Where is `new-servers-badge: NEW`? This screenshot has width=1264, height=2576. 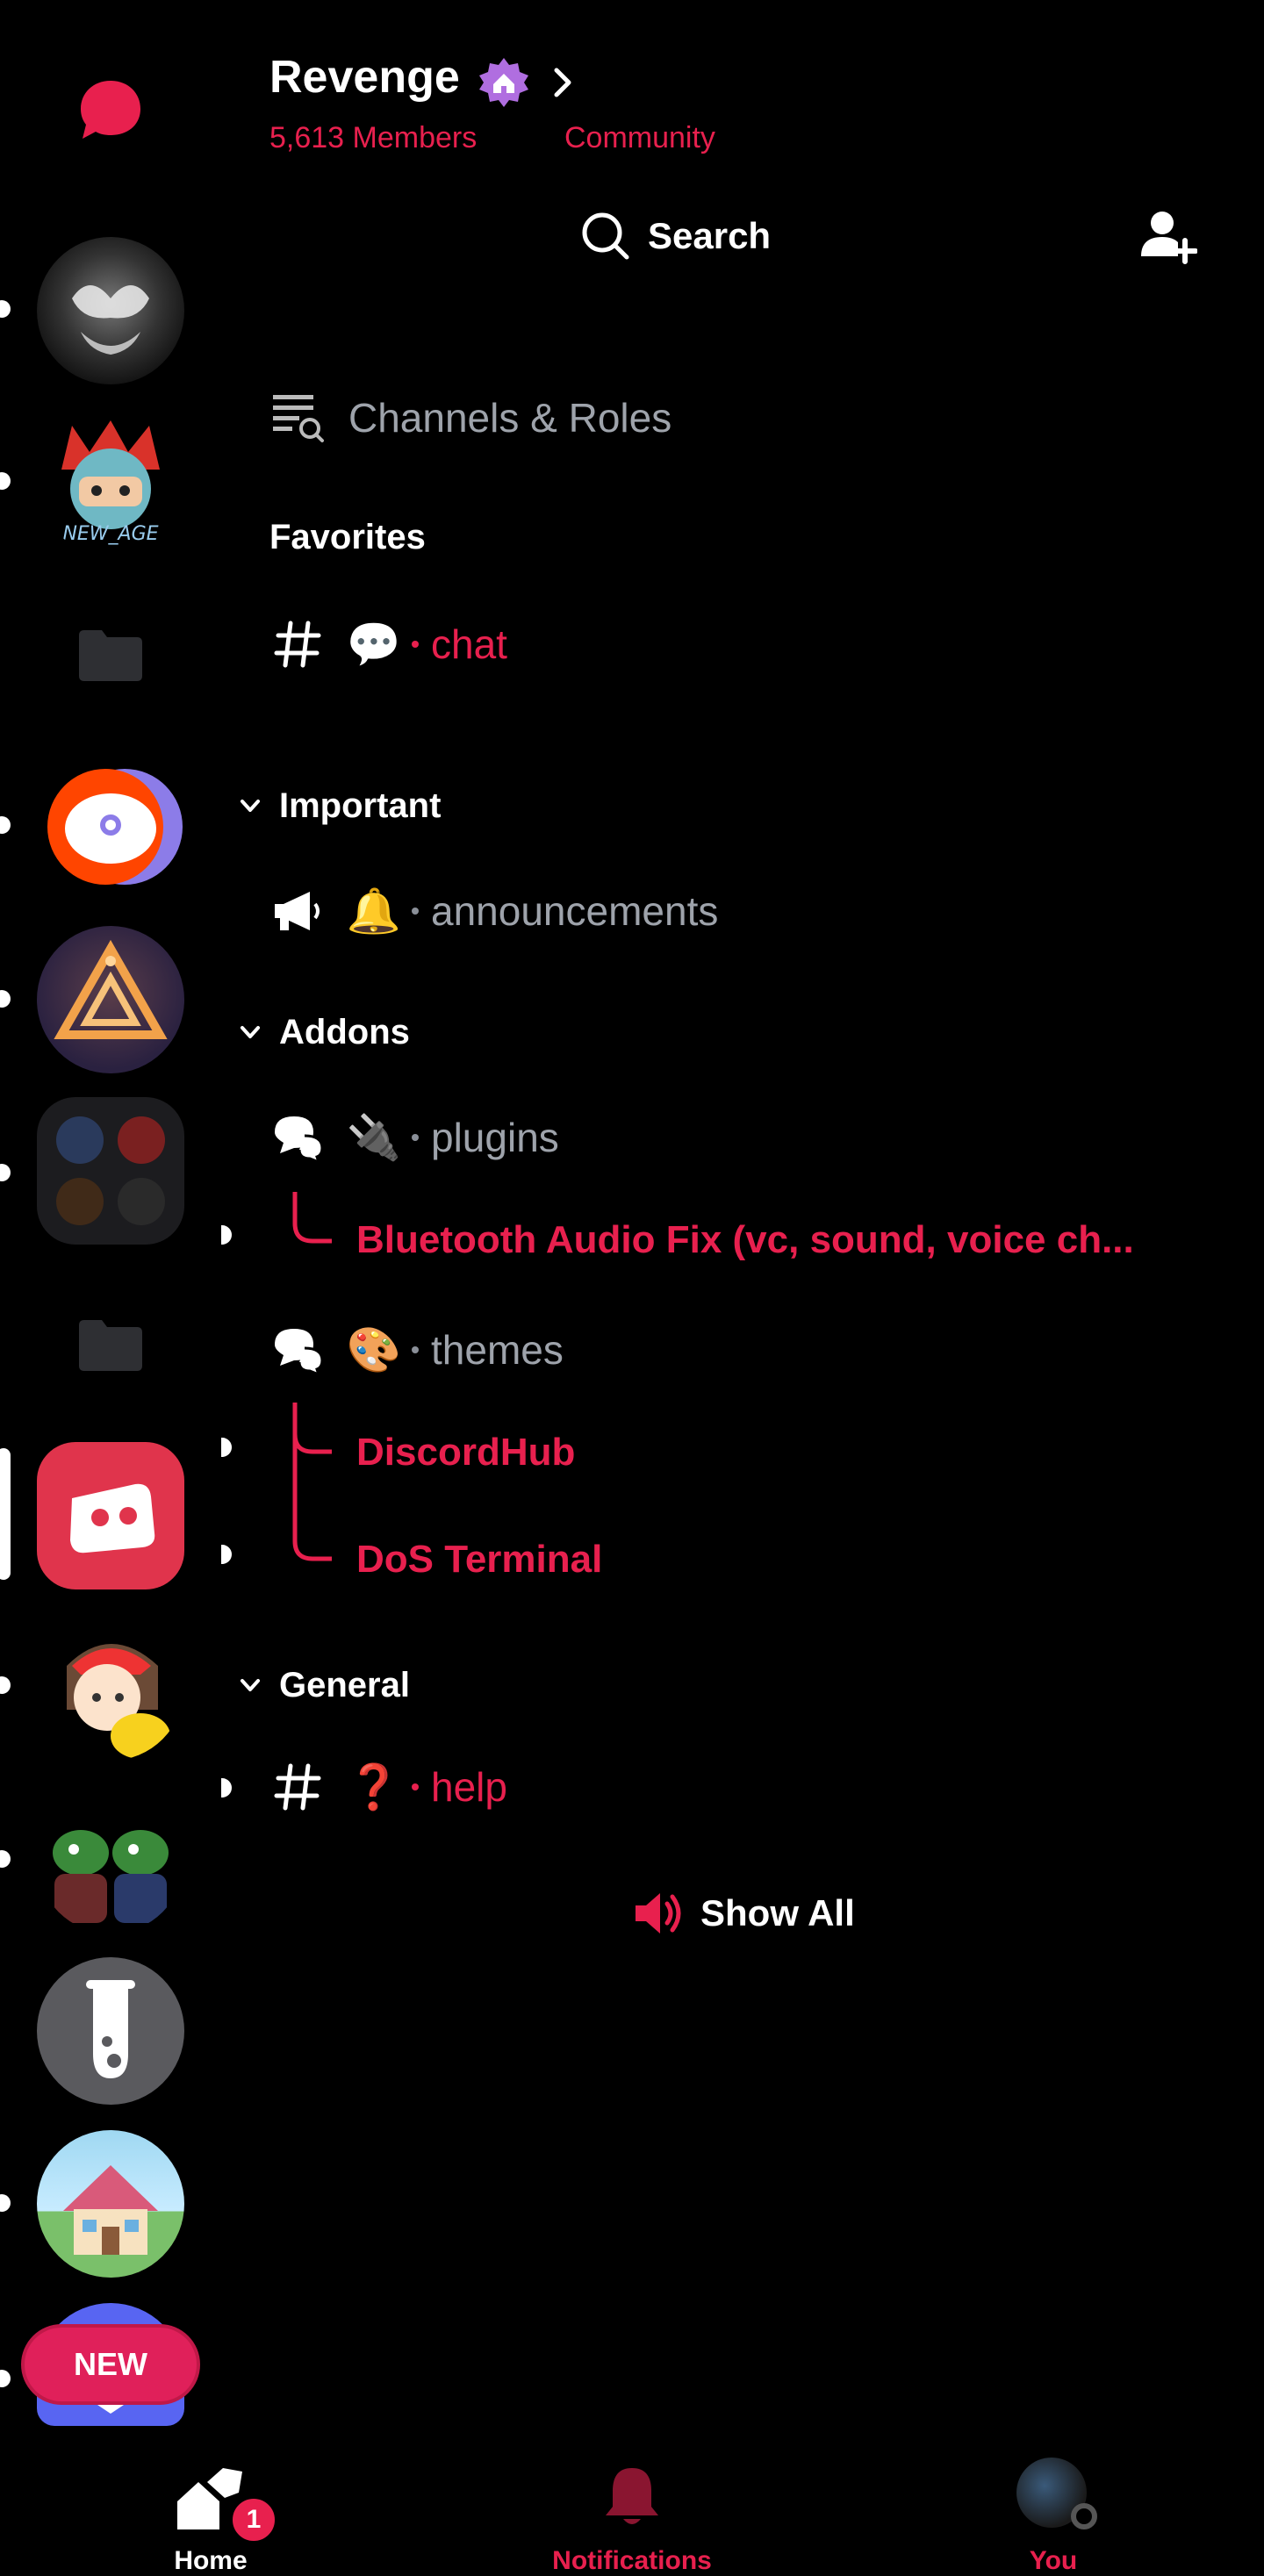 new-servers-badge: NEW is located at coordinates (111, 2364).